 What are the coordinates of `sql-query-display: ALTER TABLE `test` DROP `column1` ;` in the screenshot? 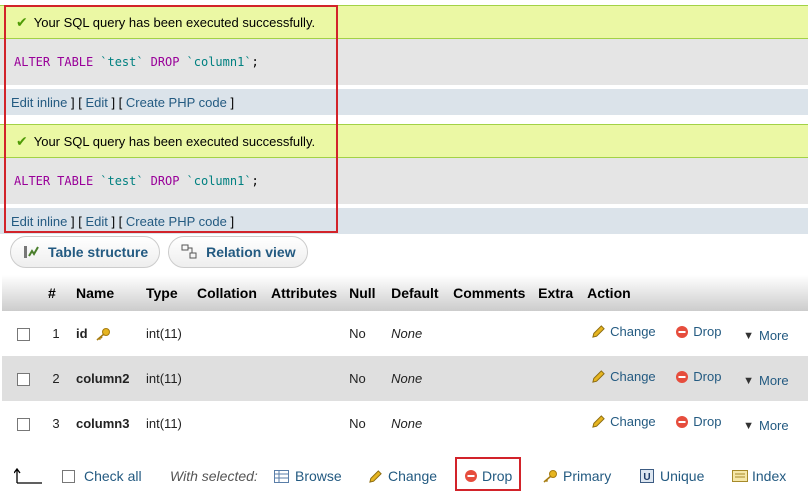 It's located at (404, 181).